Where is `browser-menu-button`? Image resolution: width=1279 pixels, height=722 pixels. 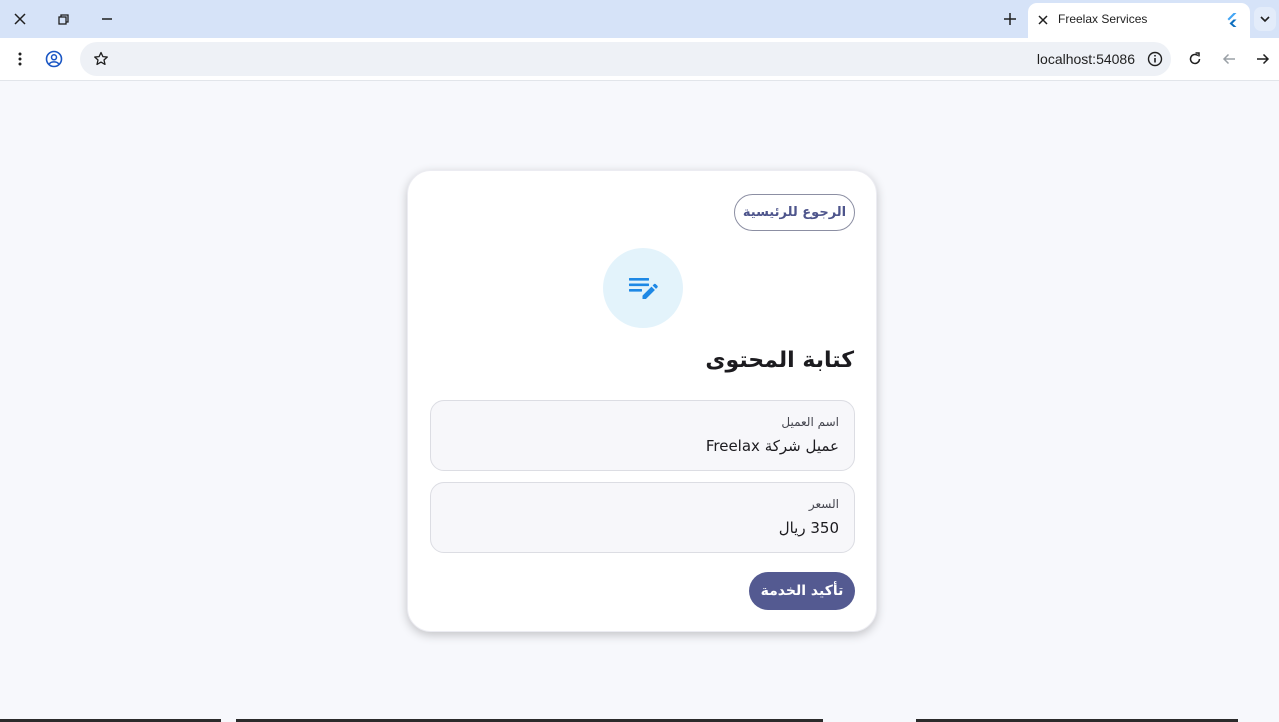
browser-menu-button is located at coordinates (20, 59).